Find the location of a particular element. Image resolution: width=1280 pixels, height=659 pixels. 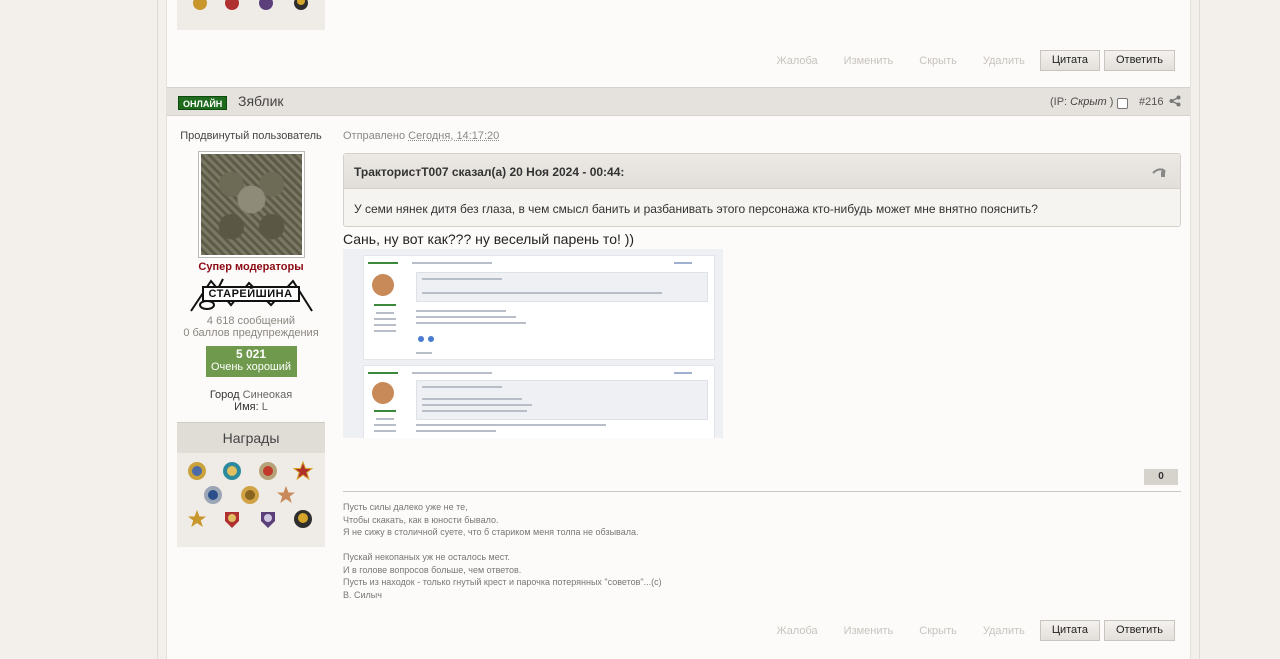

signature-divider is located at coordinates (762, 491).